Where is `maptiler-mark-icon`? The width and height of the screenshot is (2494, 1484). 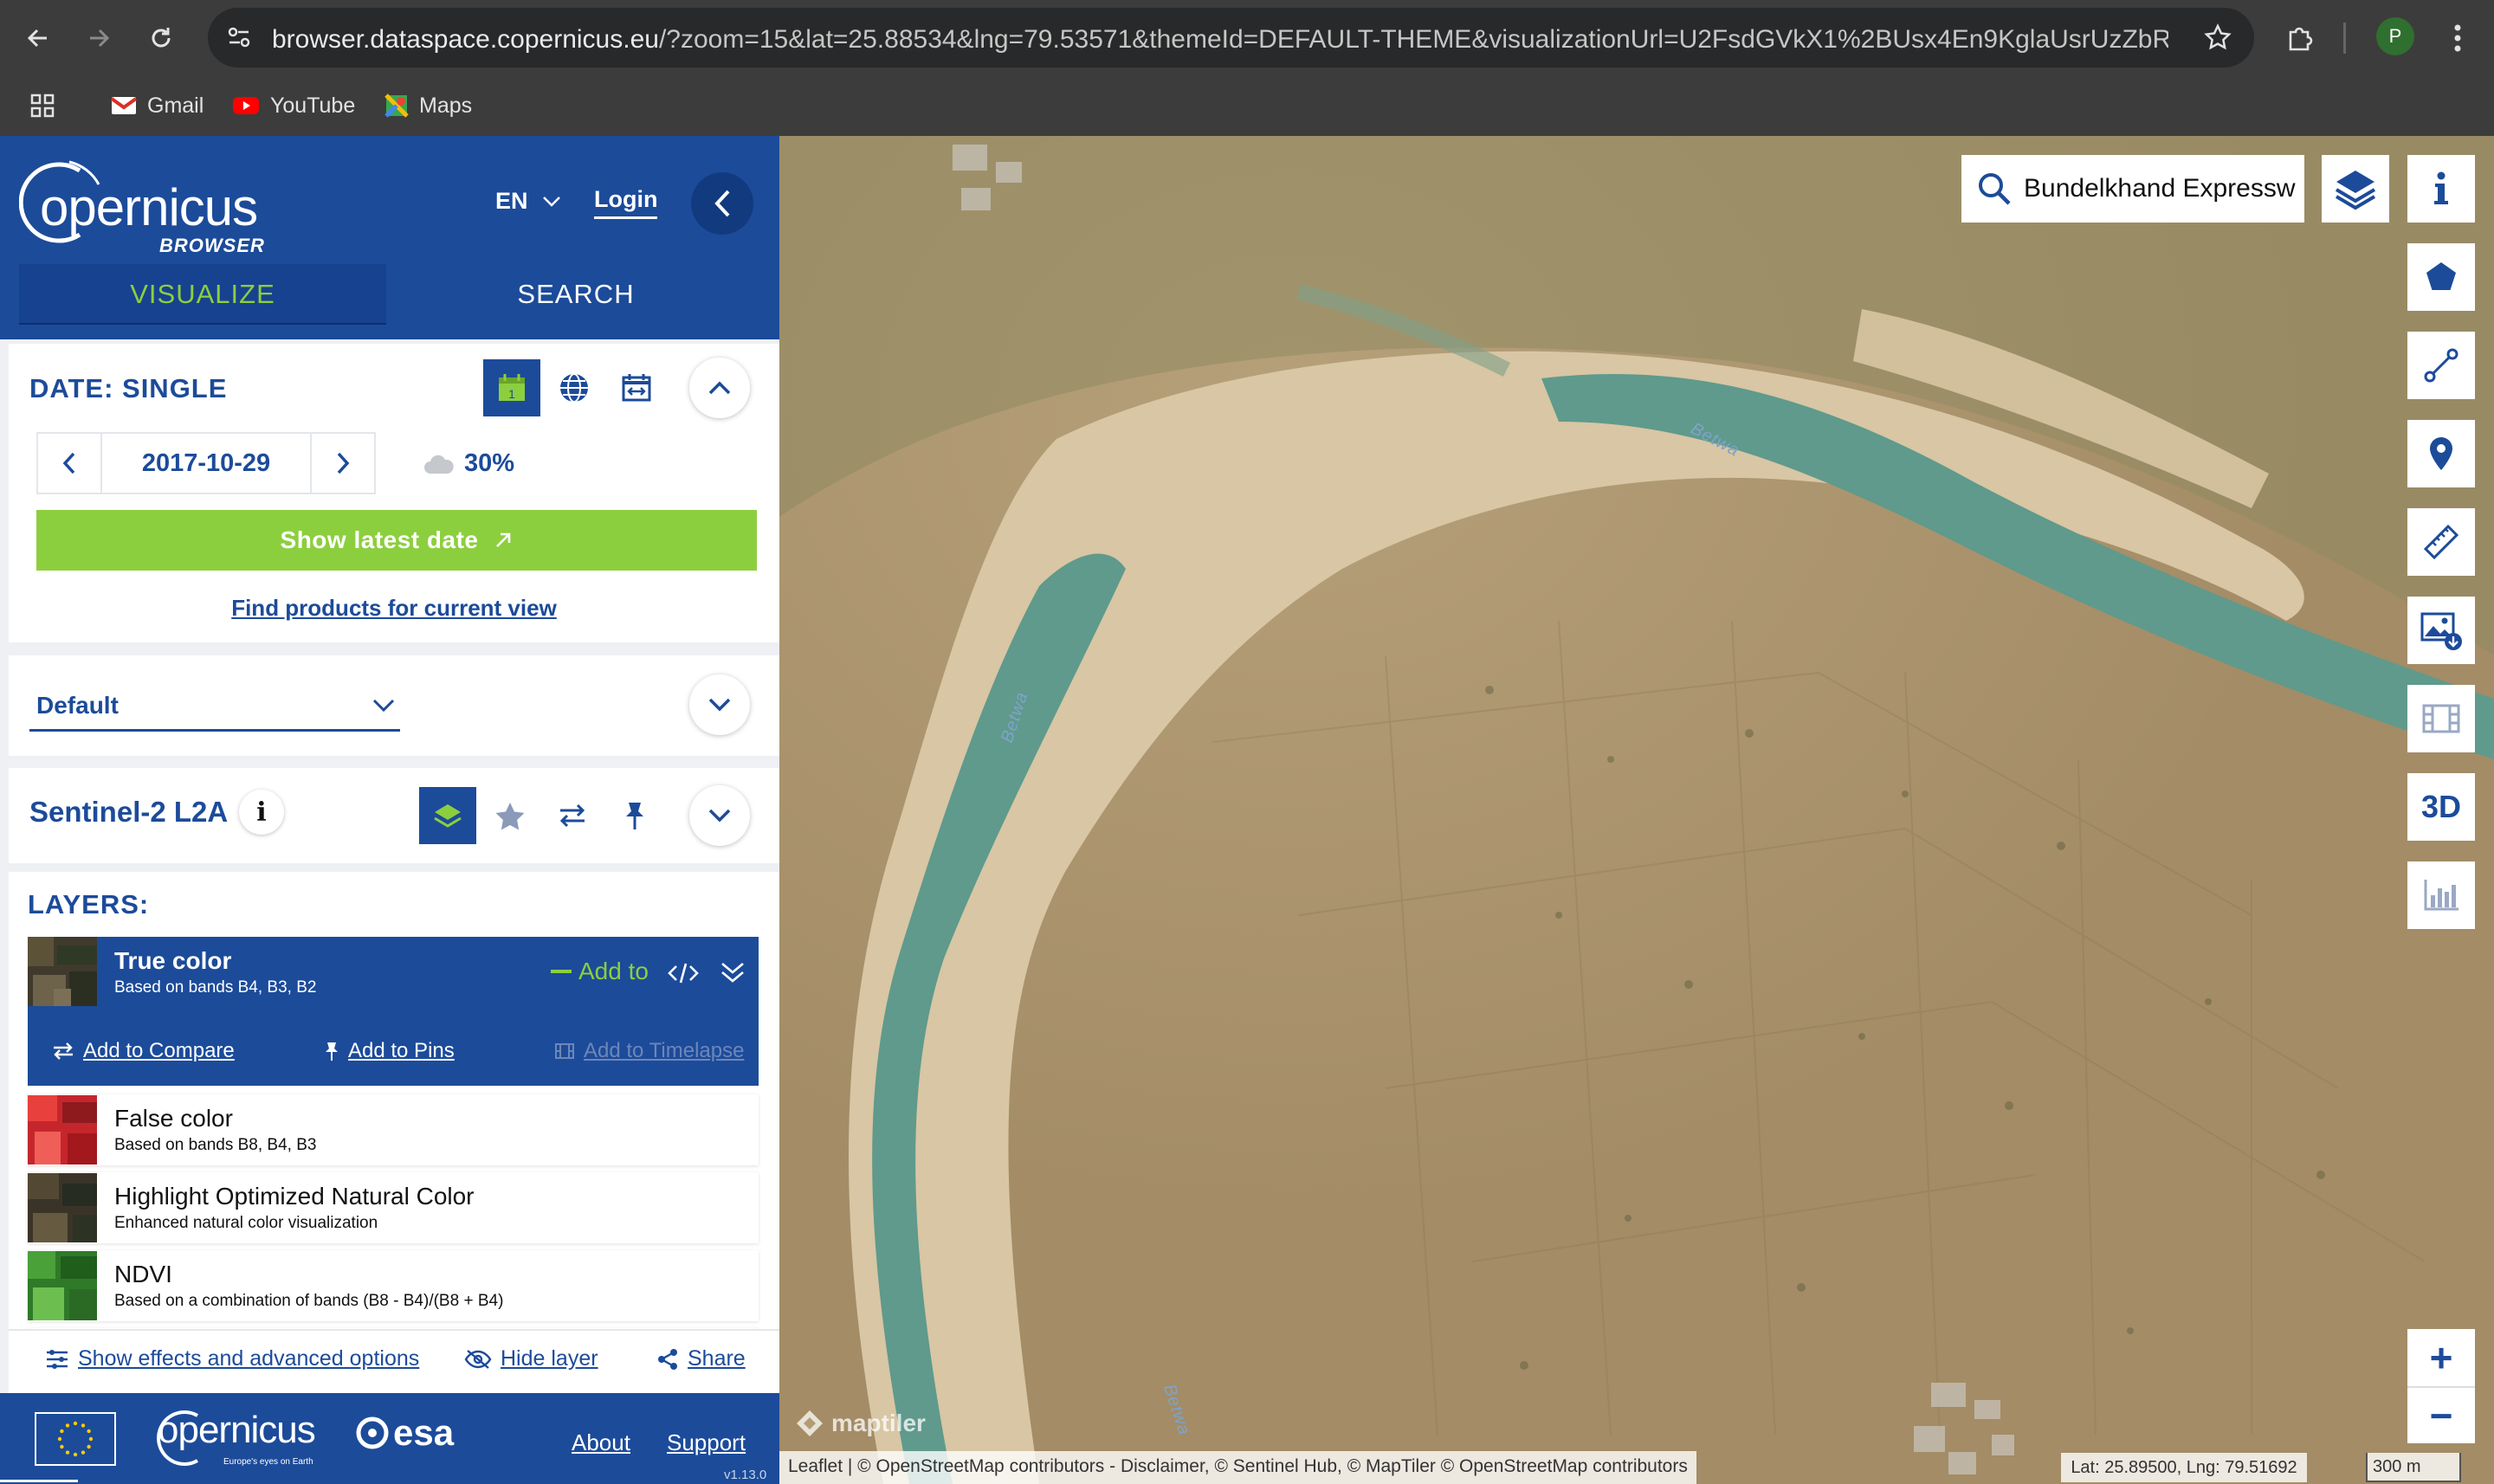
maptiler-mark-icon is located at coordinates (810, 1423).